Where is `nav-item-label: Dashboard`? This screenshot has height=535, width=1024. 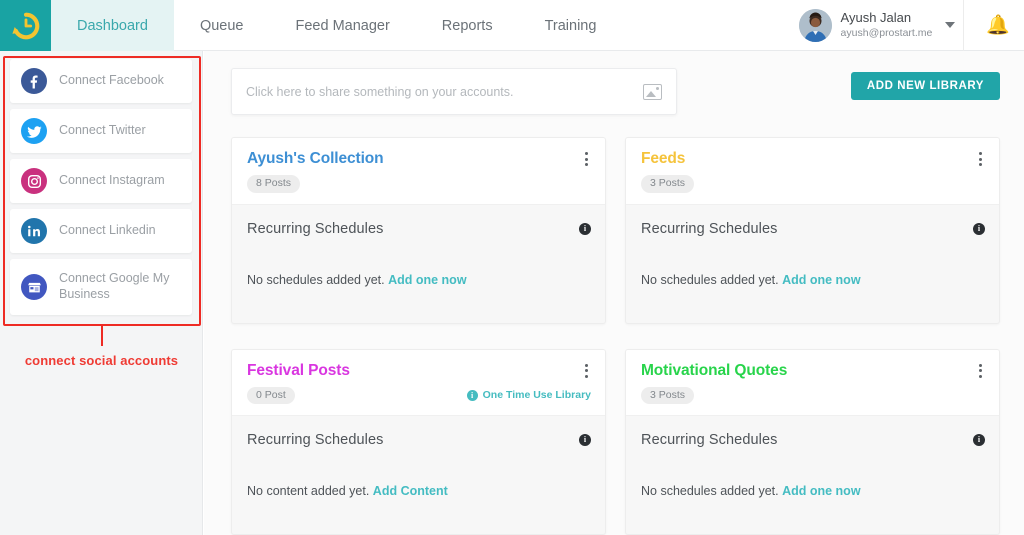
nav-item-label: Dashboard is located at coordinates (112, 25).